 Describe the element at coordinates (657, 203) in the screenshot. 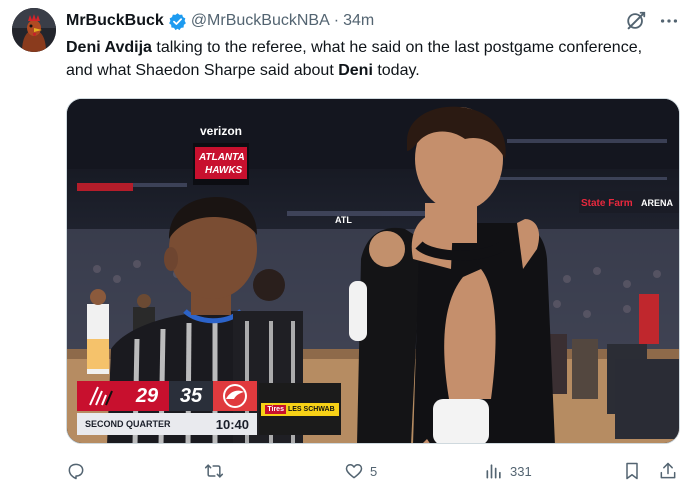

I see `arena-sign: ARENA` at that location.